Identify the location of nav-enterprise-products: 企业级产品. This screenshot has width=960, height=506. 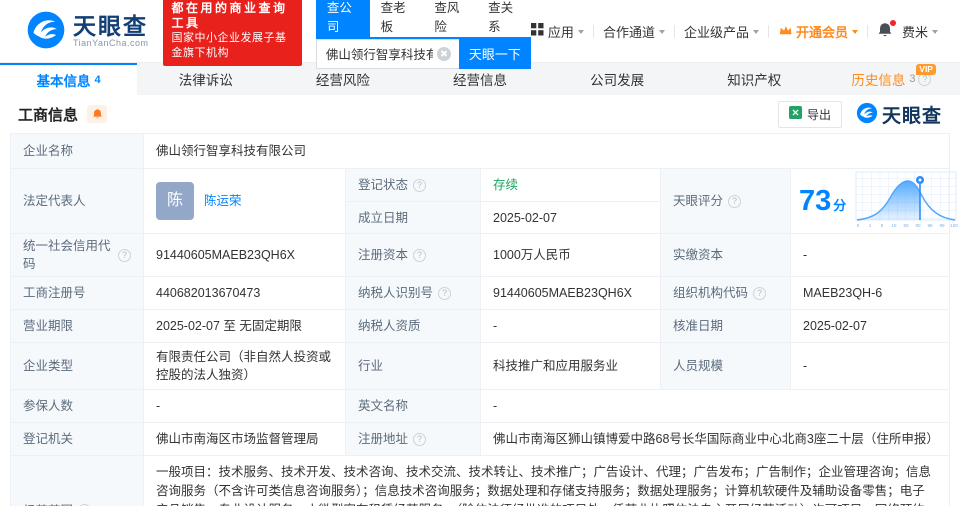
(721, 31).